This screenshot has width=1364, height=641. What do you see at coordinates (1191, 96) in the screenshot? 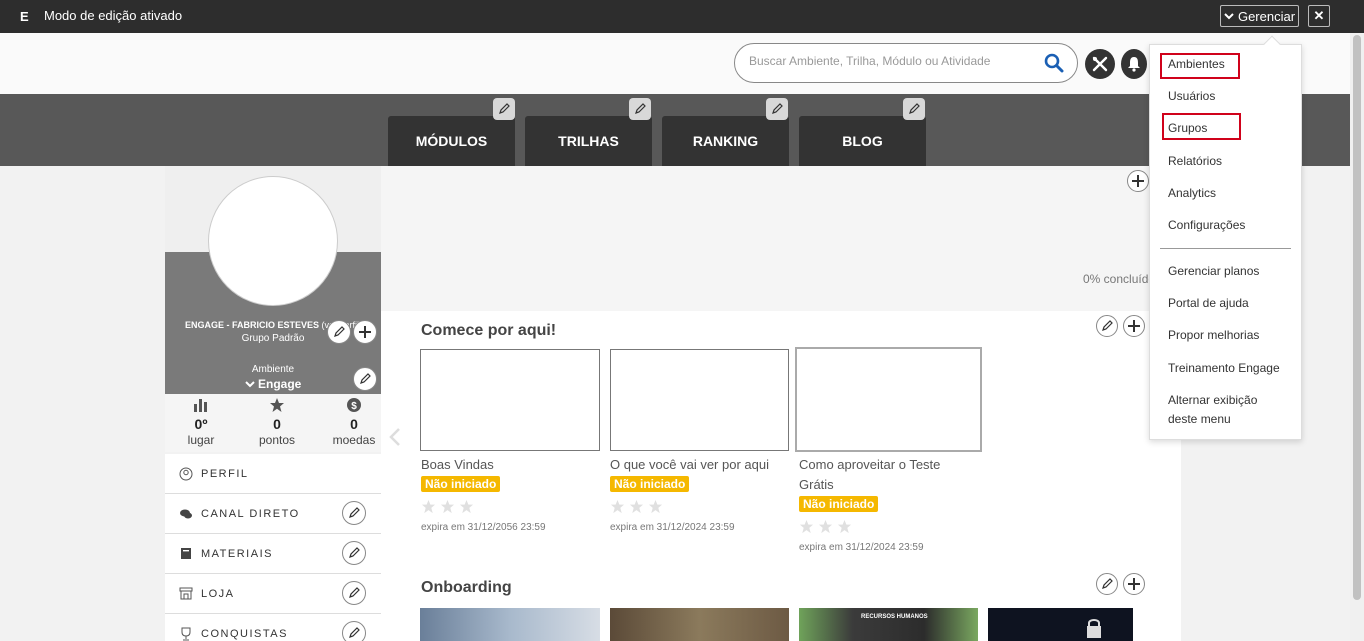
I see `menu-item-usuarios: Usuários` at bounding box center [1191, 96].